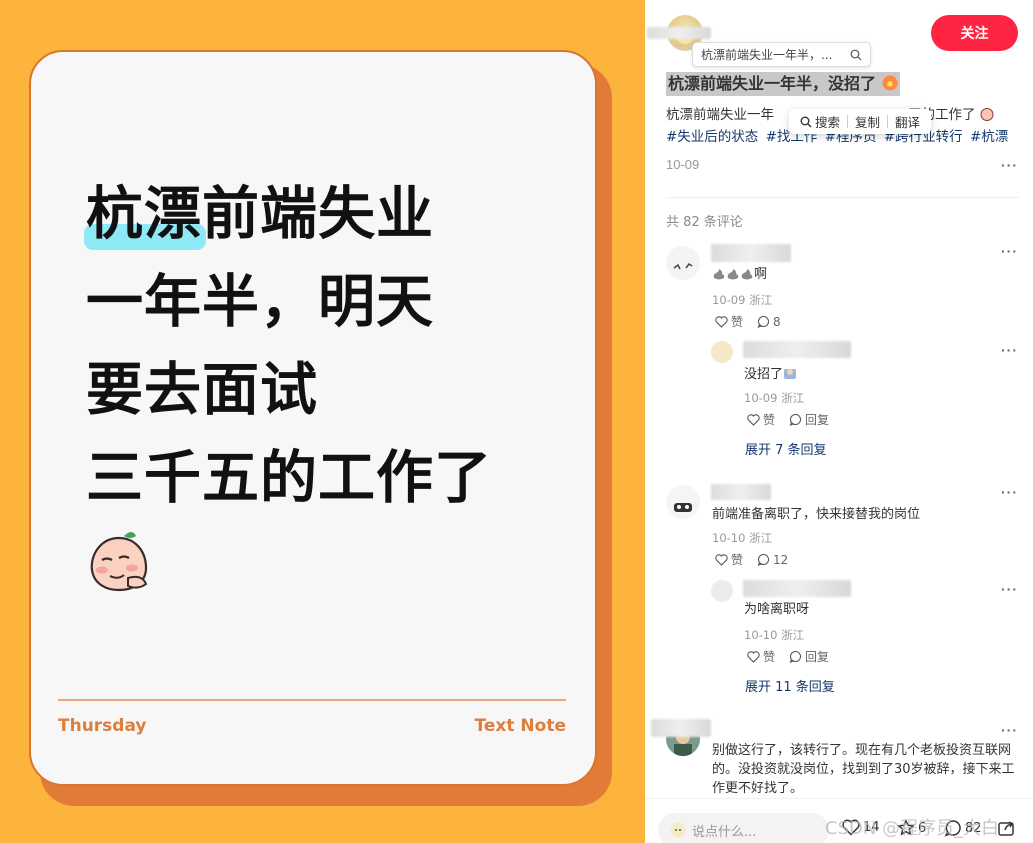 The height and width of the screenshot is (843, 1033). What do you see at coordinates (777, 609) in the screenshot?
I see `reply-text: 为啥离职呀` at bounding box center [777, 609].